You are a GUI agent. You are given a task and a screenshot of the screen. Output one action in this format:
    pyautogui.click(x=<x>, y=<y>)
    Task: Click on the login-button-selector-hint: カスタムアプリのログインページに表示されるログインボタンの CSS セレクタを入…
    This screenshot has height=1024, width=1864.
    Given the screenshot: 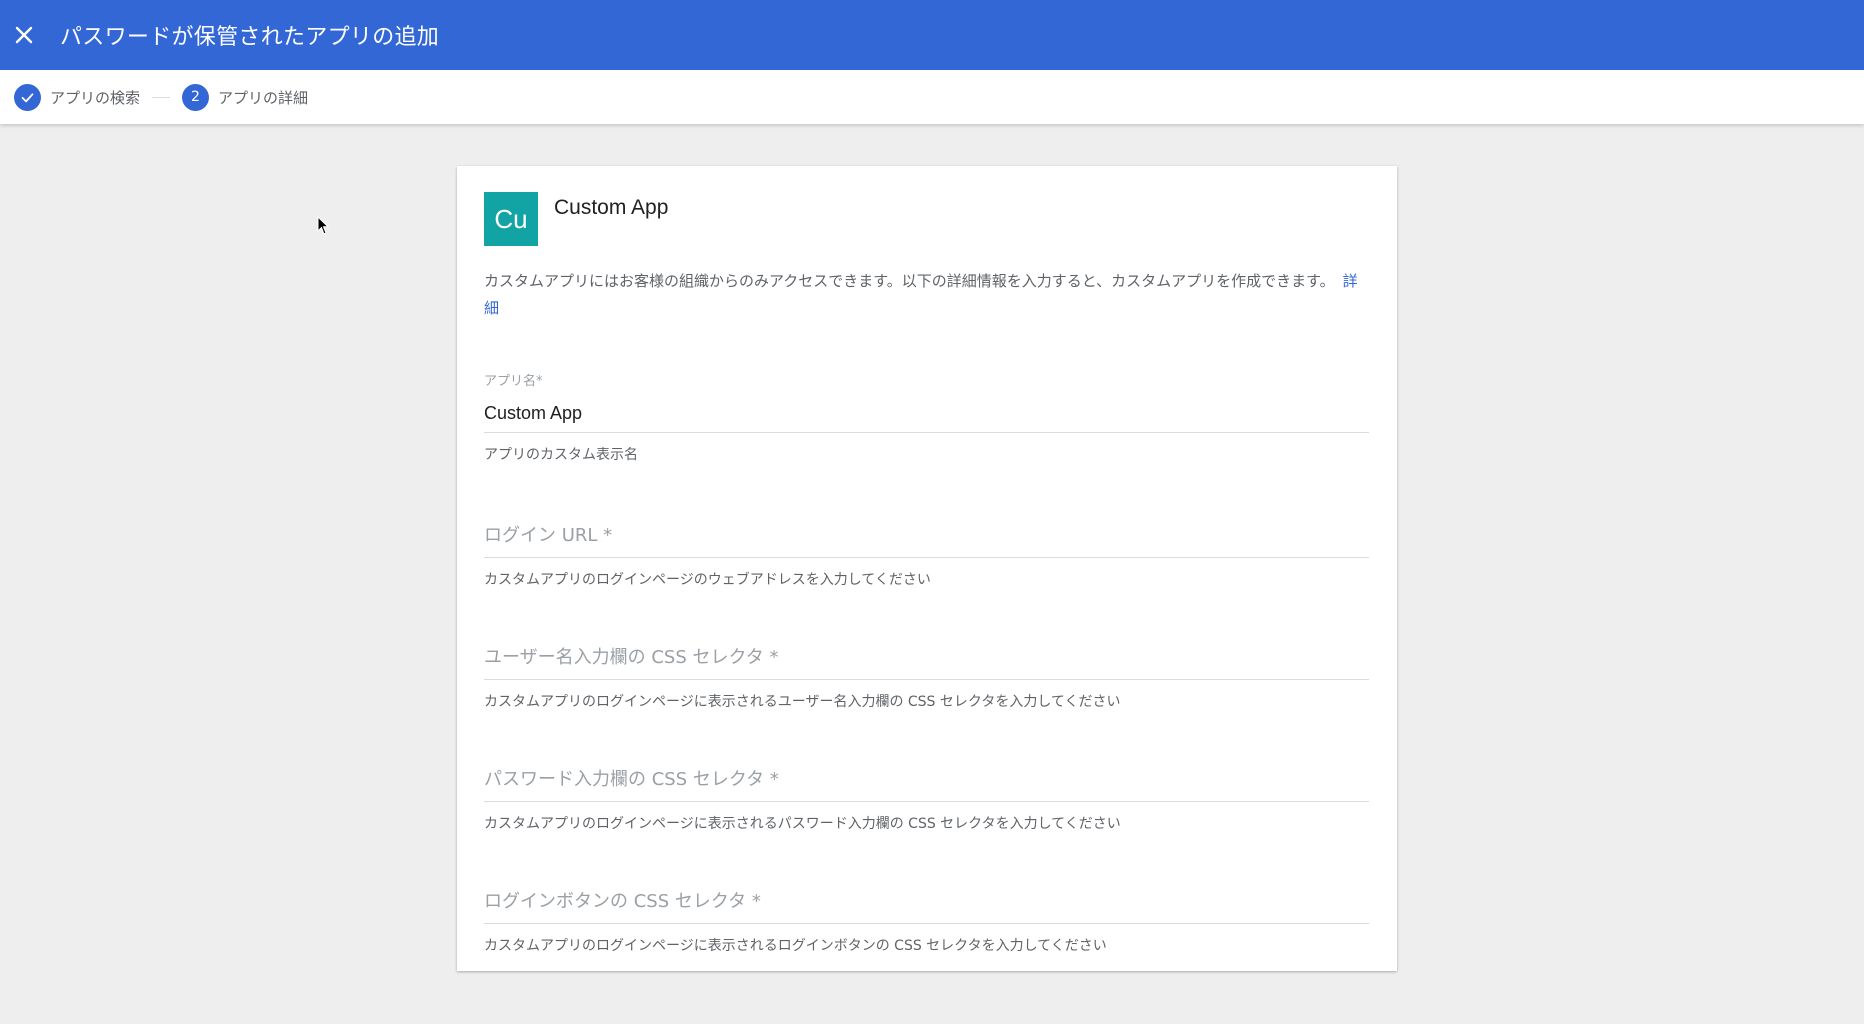 What is the action you would take?
    pyautogui.click(x=795, y=946)
    